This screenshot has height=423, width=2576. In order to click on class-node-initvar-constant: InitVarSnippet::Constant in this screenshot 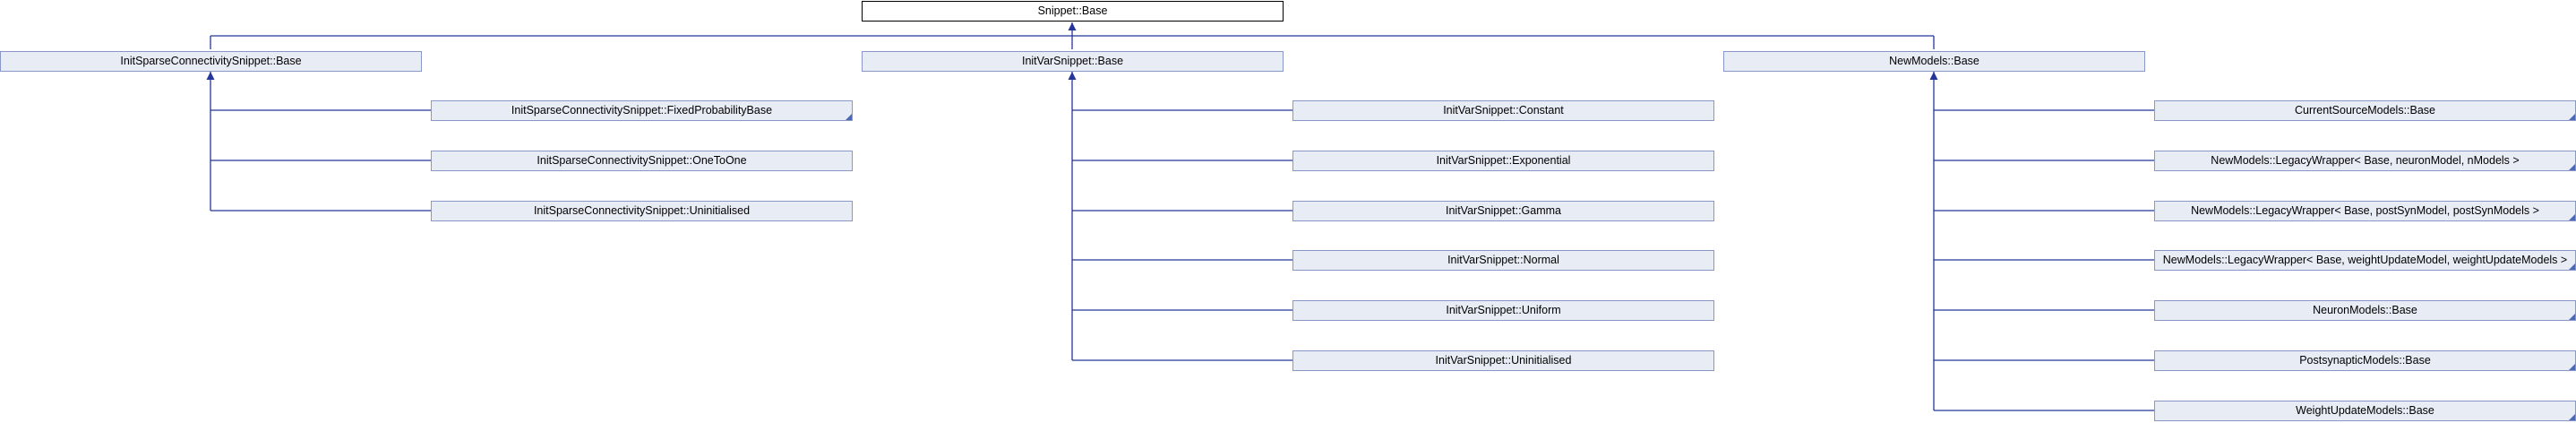, I will do `click(1503, 111)`.